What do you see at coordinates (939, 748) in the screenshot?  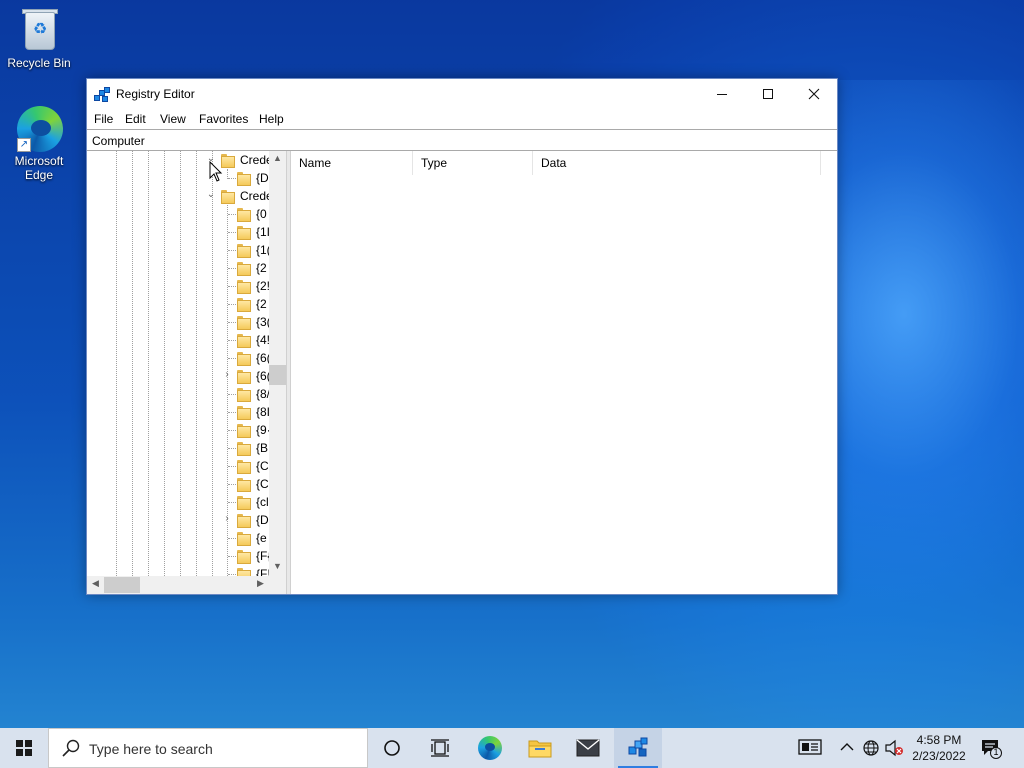 I see `system-clock: 4:58 PM 2/23/2022` at bounding box center [939, 748].